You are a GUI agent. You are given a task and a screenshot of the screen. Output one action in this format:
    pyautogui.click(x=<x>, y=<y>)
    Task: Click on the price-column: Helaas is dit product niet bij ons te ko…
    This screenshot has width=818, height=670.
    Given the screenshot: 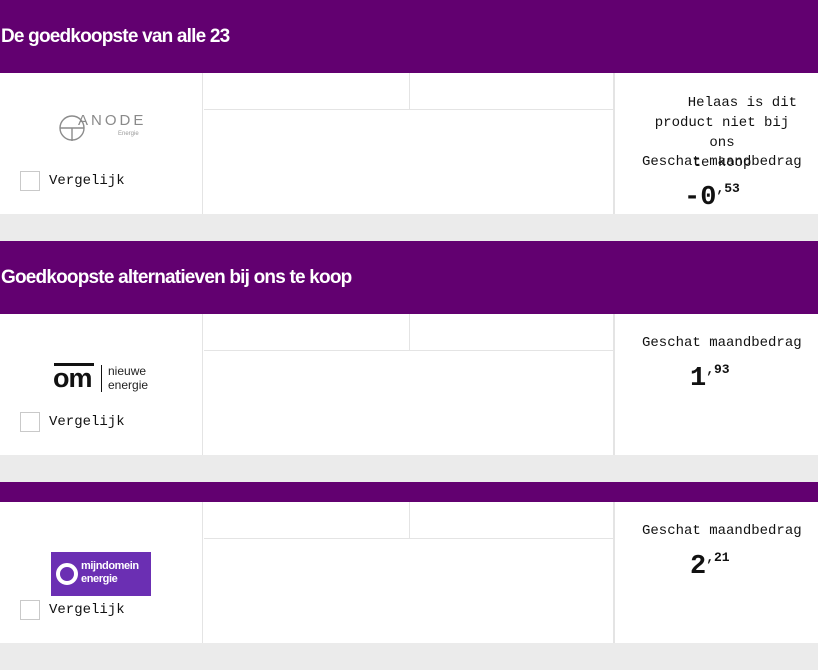 What is the action you would take?
    pyautogui.click(x=716, y=143)
    